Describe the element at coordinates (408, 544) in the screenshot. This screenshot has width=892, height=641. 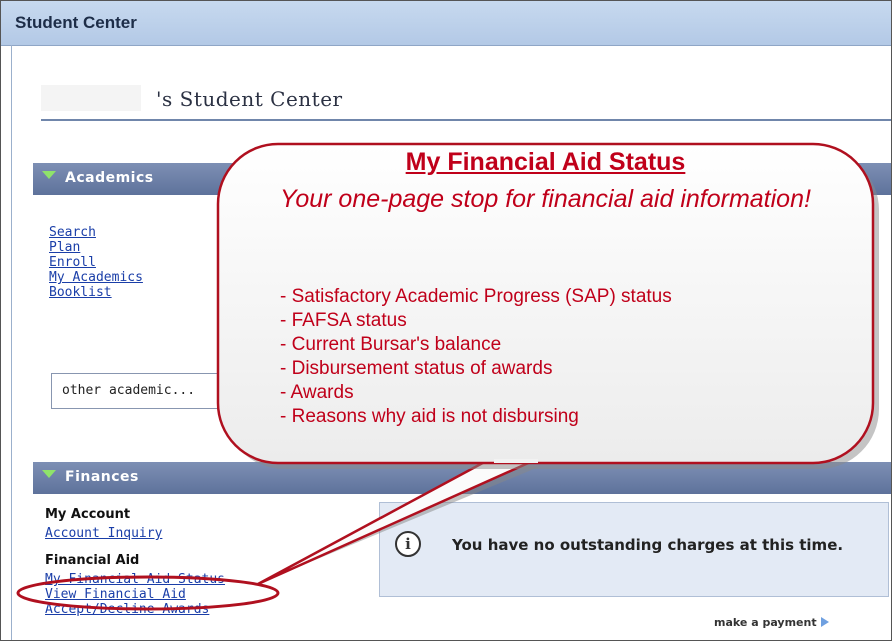
I see `info-icon: i` at that location.